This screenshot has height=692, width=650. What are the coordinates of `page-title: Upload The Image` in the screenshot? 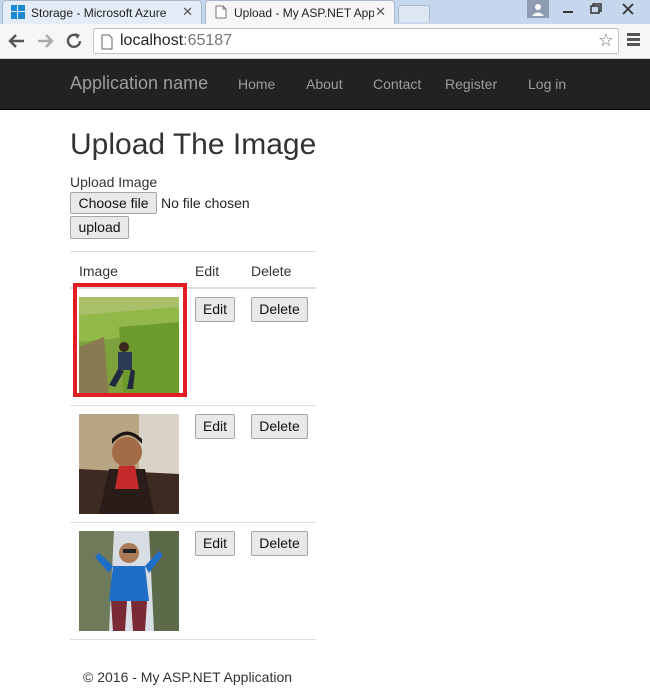 It's located at (193, 144).